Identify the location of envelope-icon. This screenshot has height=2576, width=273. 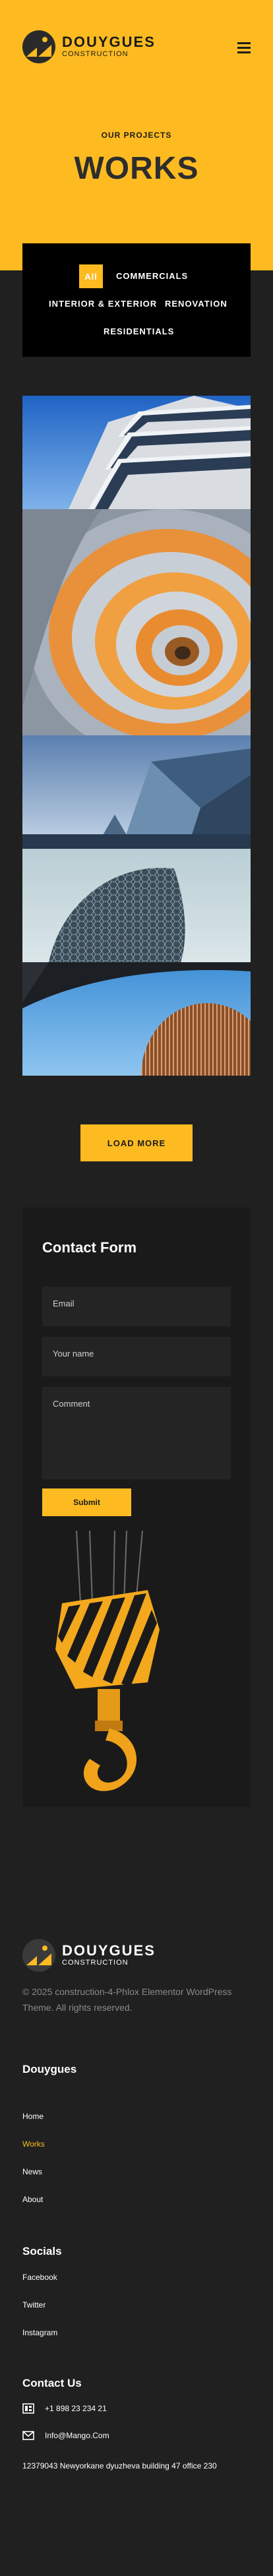
(28, 2435).